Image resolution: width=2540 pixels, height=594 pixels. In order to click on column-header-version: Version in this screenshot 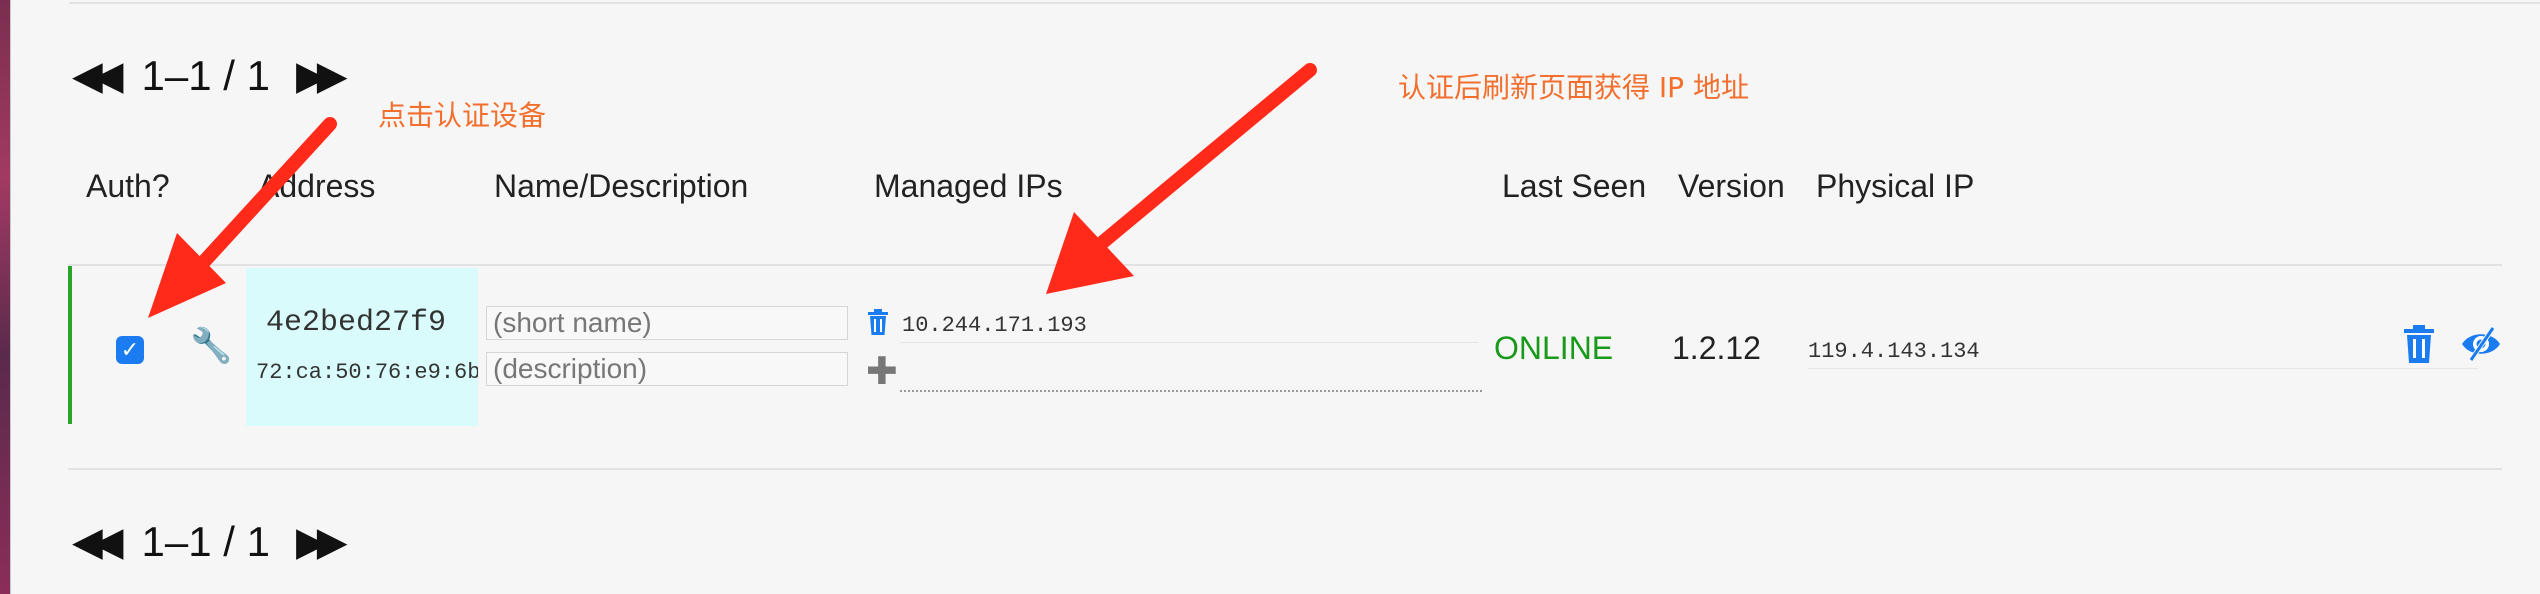, I will do `click(1731, 186)`.